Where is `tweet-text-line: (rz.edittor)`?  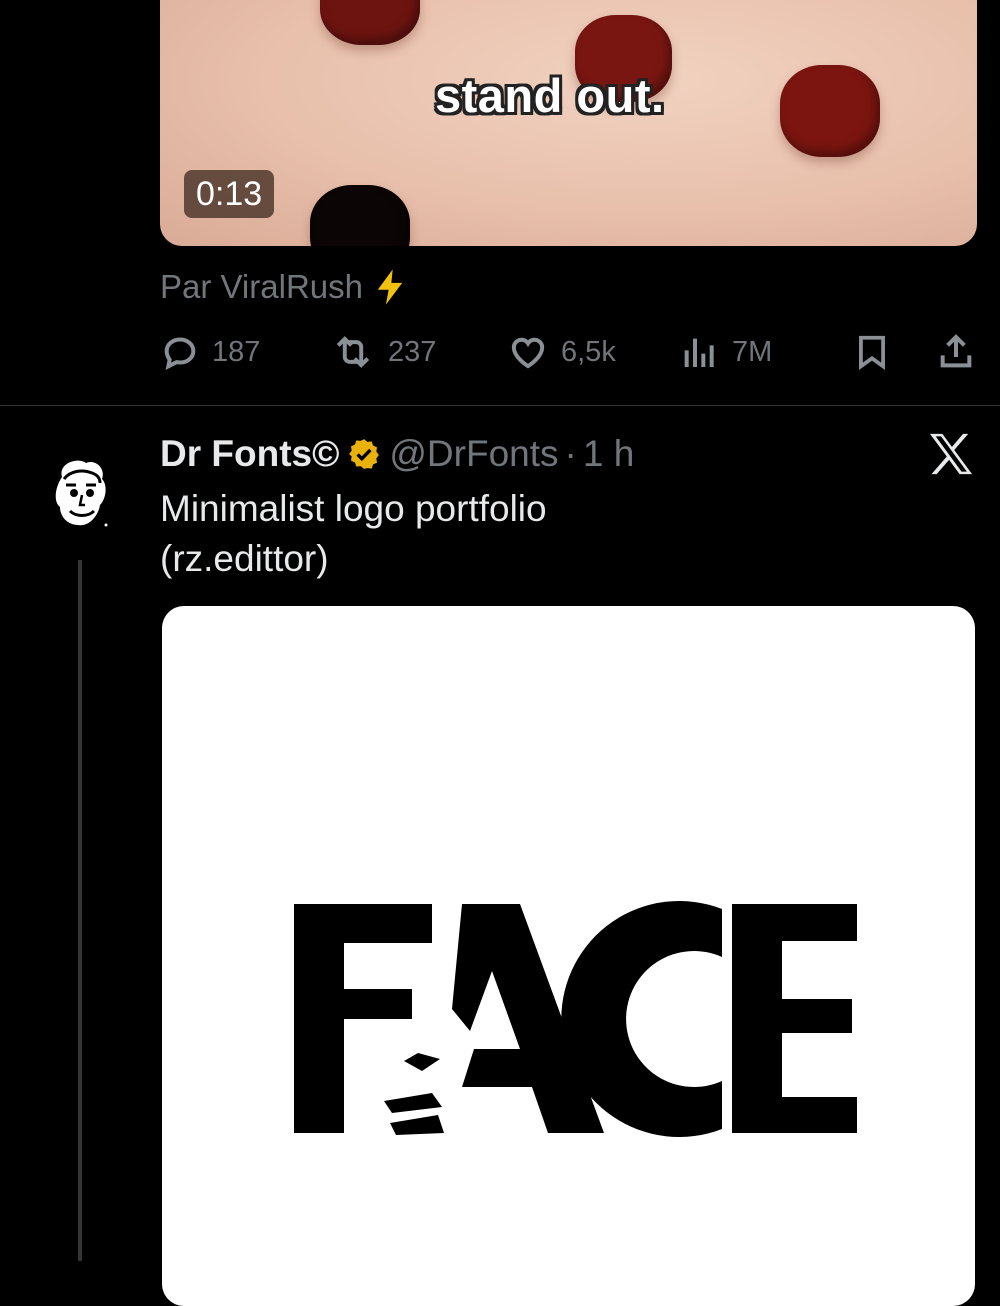
tweet-text-line: (rz.edittor) is located at coordinates (244, 558).